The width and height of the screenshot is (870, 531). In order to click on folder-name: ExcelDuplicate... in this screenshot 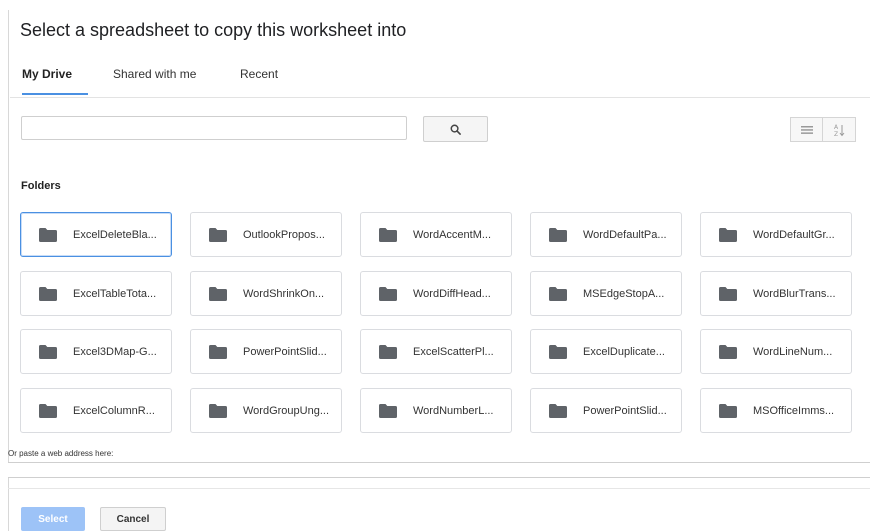, I will do `click(624, 351)`.